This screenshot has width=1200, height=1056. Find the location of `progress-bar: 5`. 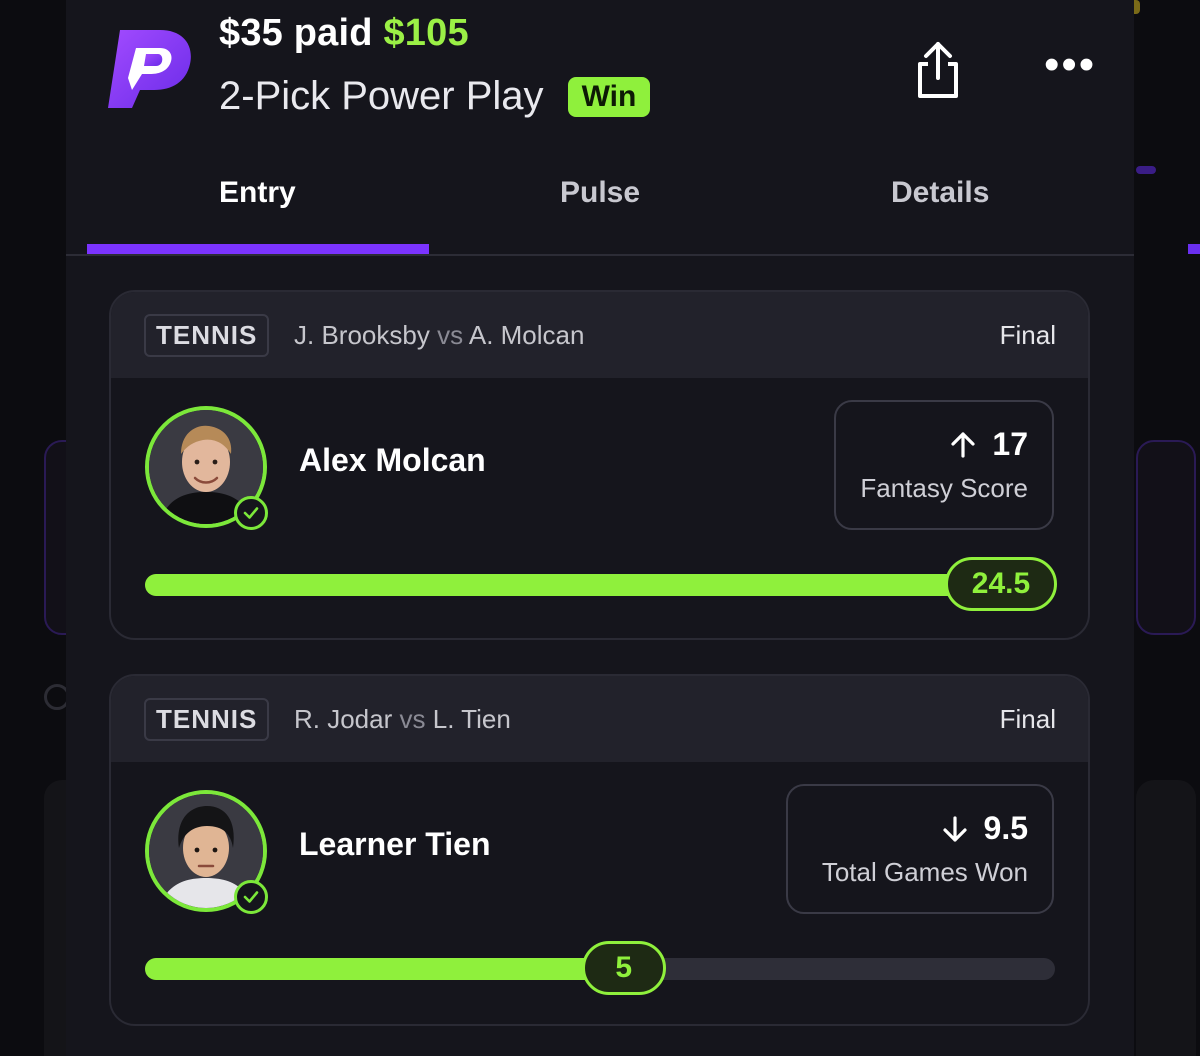

progress-bar: 5 is located at coordinates (600, 968).